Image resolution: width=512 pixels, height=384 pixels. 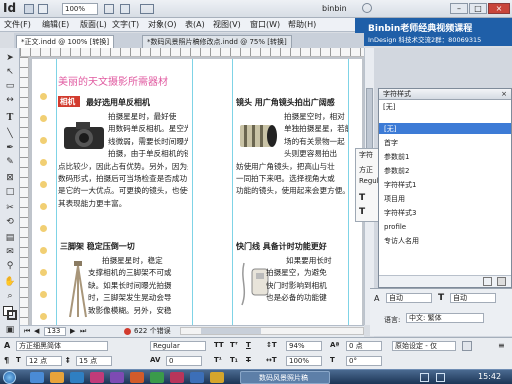 What do you see at coordinates (162, 25) in the screenshot?
I see `menu-object: 对象(O)` at bounding box center [162, 25].